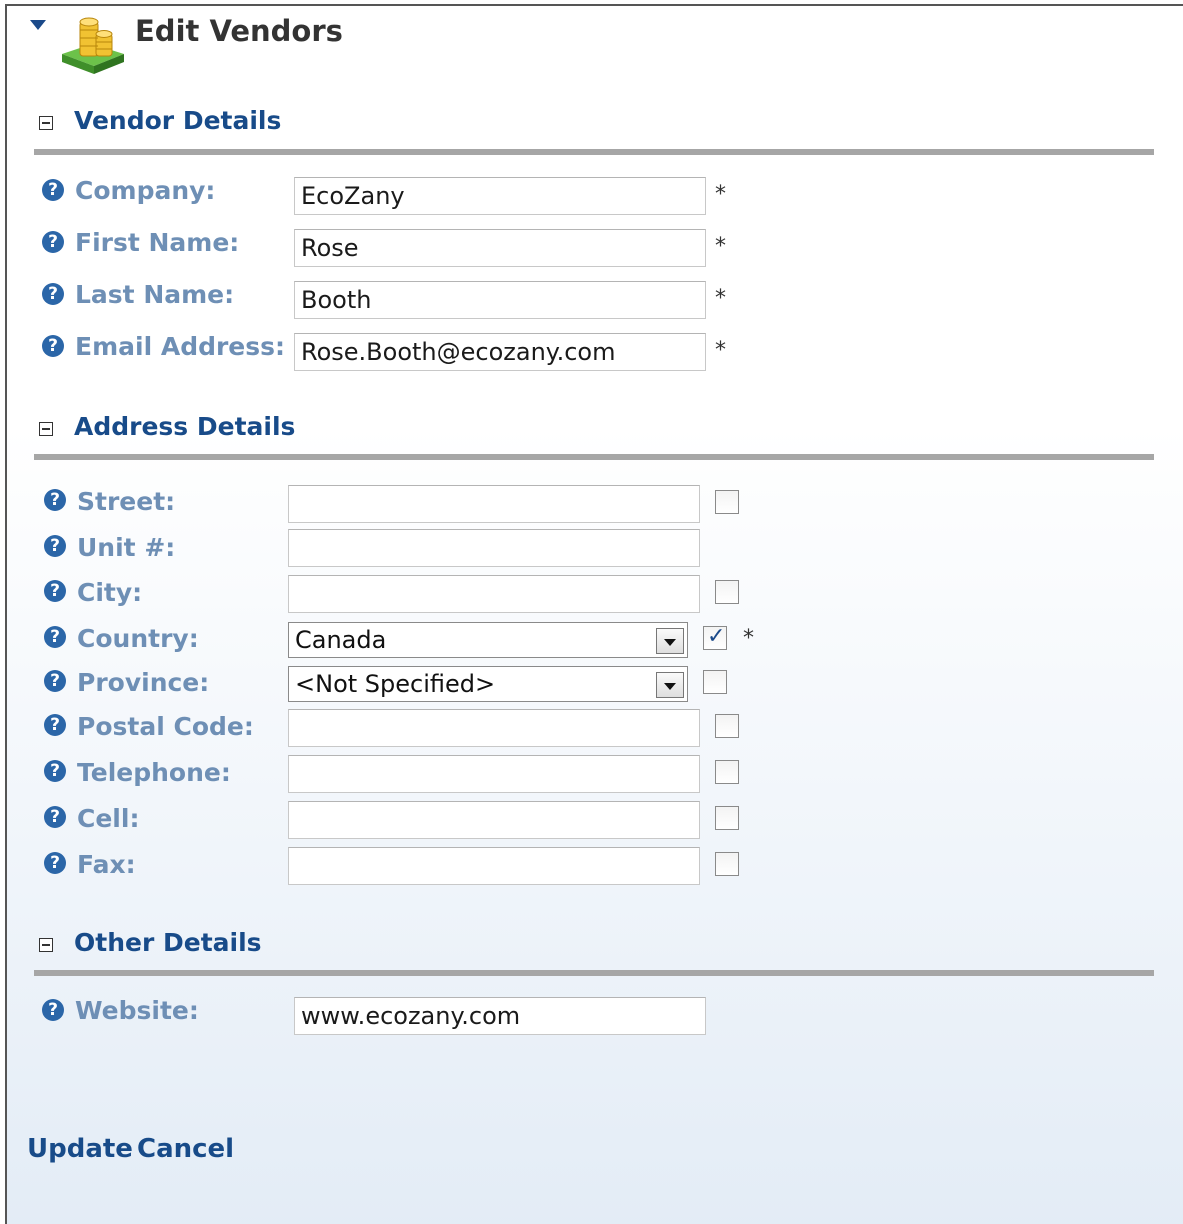 This screenshot has height=1224, width=1183. Describe the element at coordinates (145, 190) in the screenshot. I see `company-label: Company:` at that location.